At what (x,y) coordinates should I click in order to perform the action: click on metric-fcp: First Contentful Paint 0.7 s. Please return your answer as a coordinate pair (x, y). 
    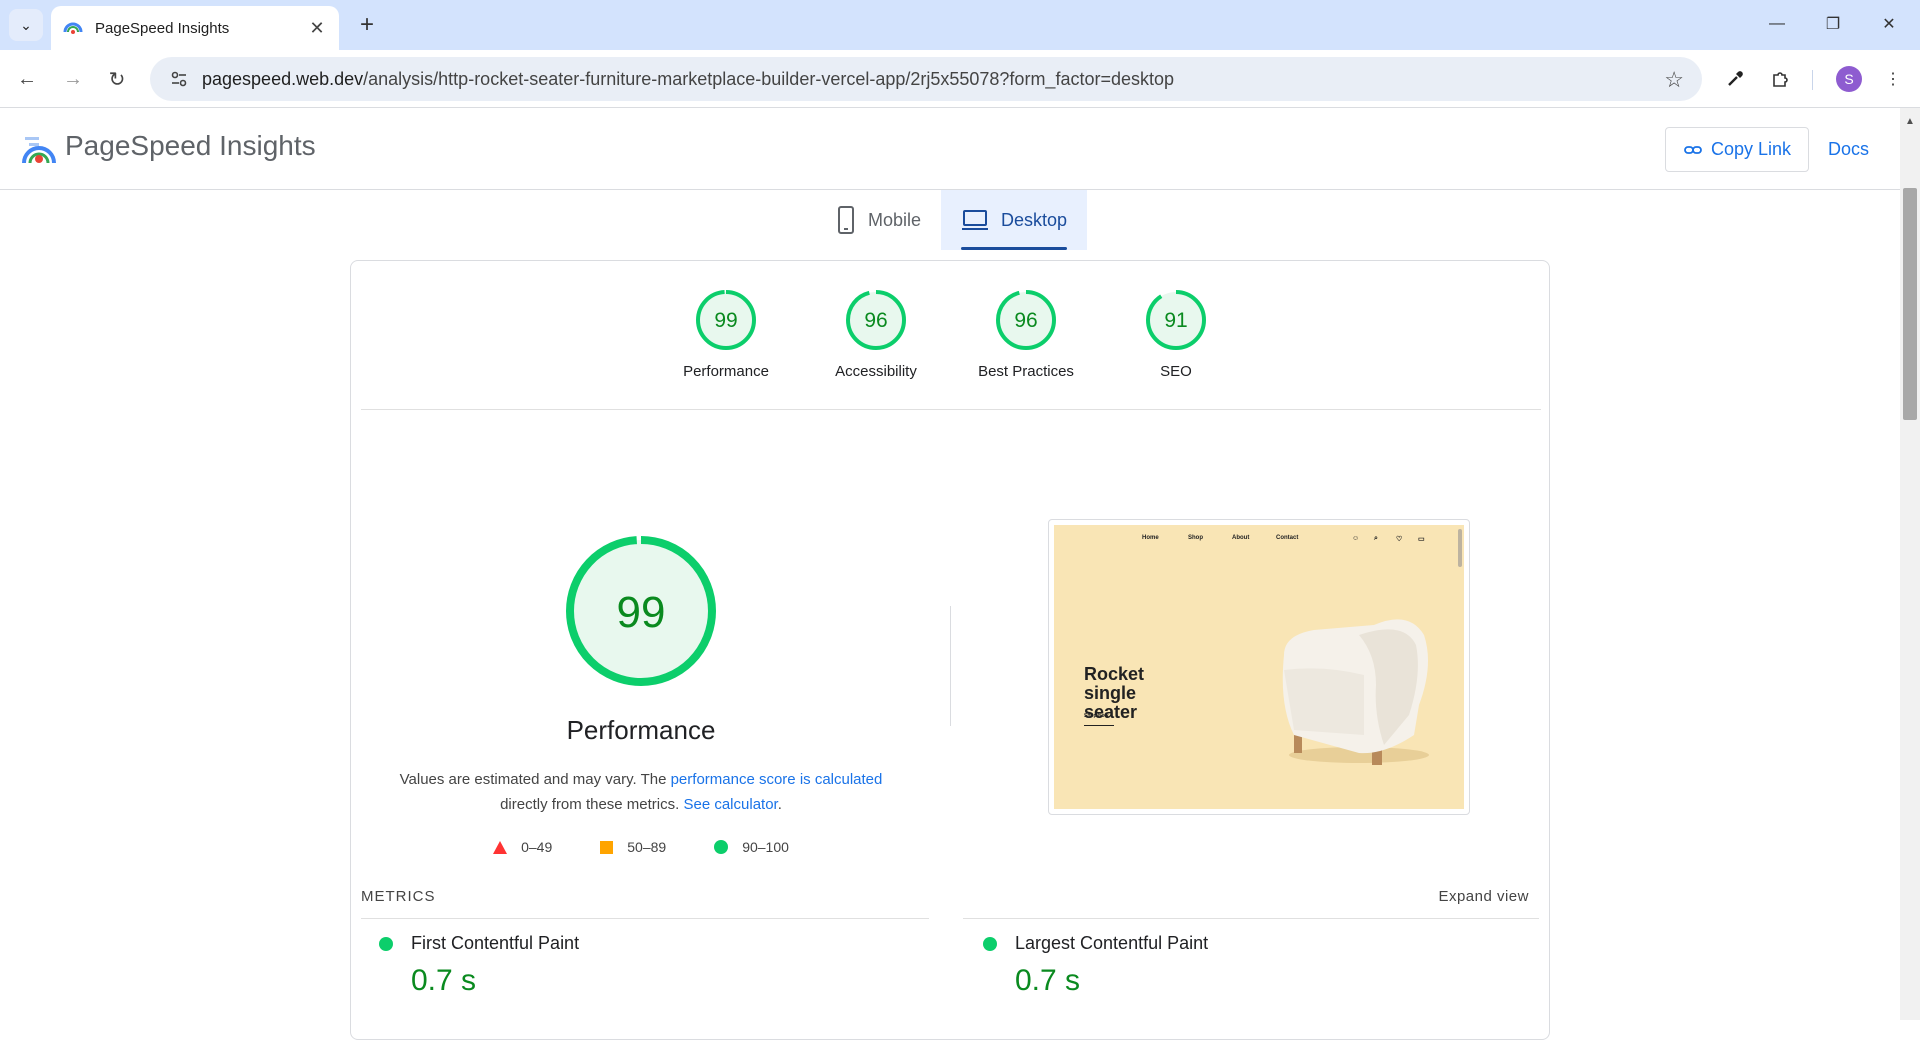
    Looking at the image, I should click on (479, 965).